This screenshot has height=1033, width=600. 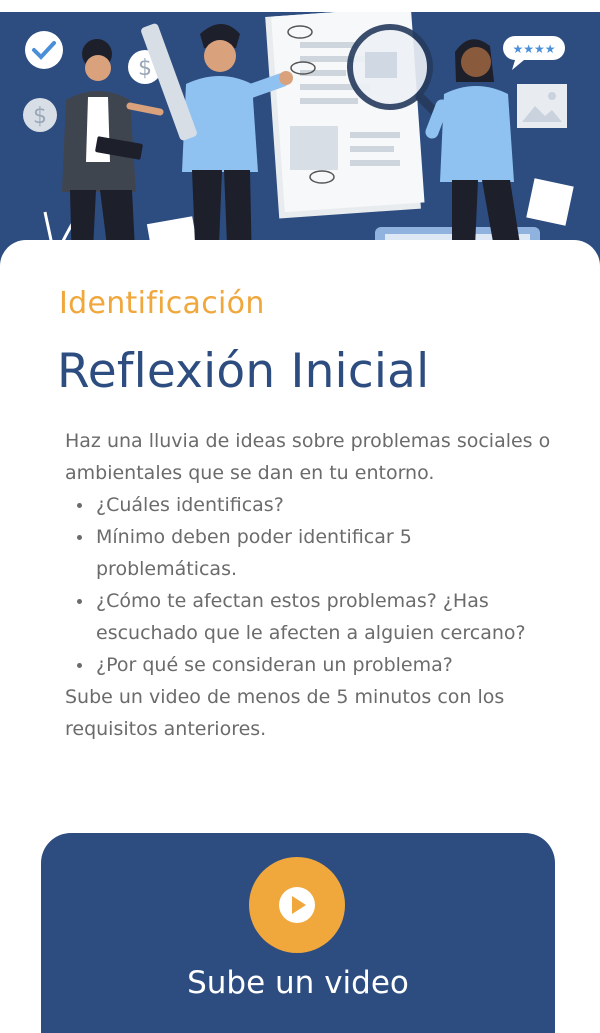 What do you see at coordinates (550, 202) in the screenshot?
I see `paper-sheet` at bounding box center [550, 202].